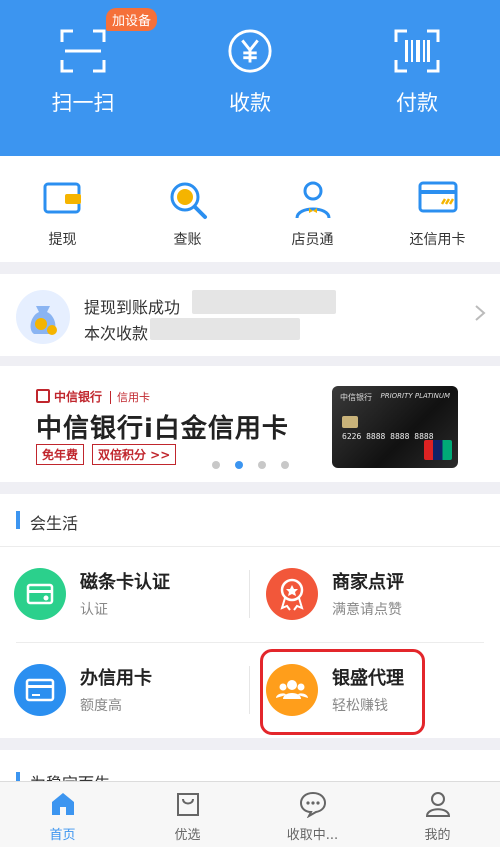 The height and width of the screenshot is (847, 500). What do you see at coordinates (83, 51) in the screenshot?
I see `scan-icon` at bounding box center [83, 51].